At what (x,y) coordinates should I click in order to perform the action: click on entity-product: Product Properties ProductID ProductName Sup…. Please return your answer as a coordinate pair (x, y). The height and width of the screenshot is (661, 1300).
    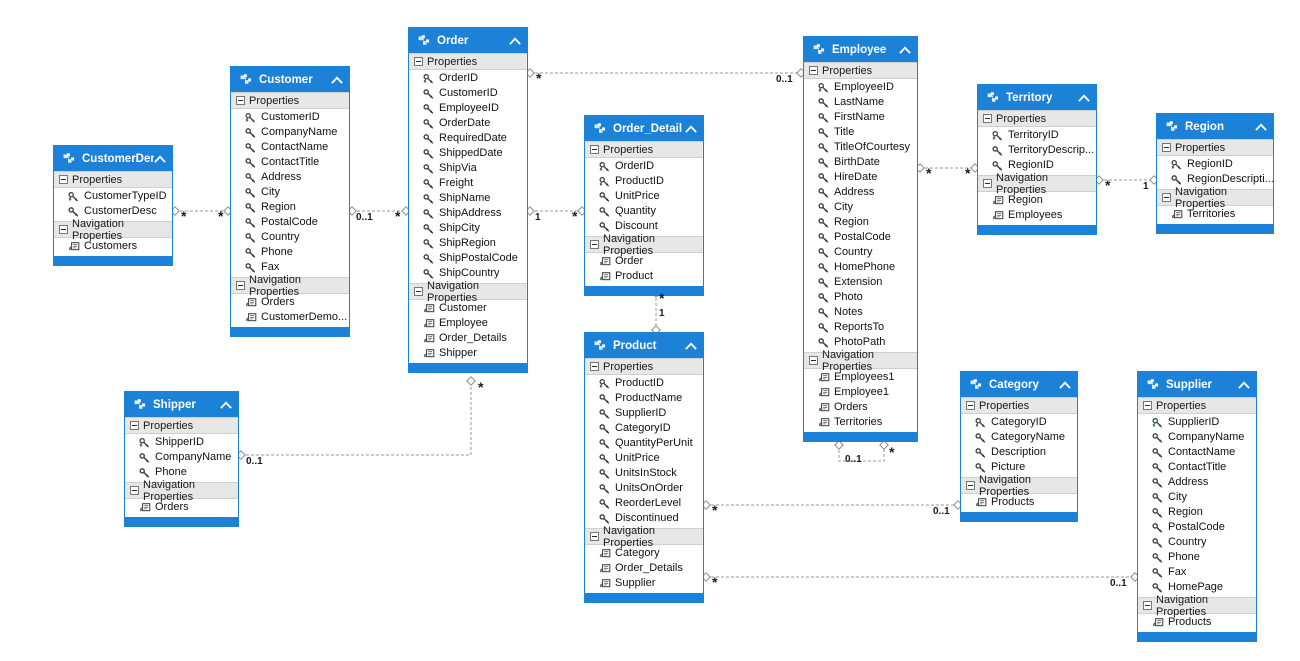
    Looking at the image, I should click on (644, 467).